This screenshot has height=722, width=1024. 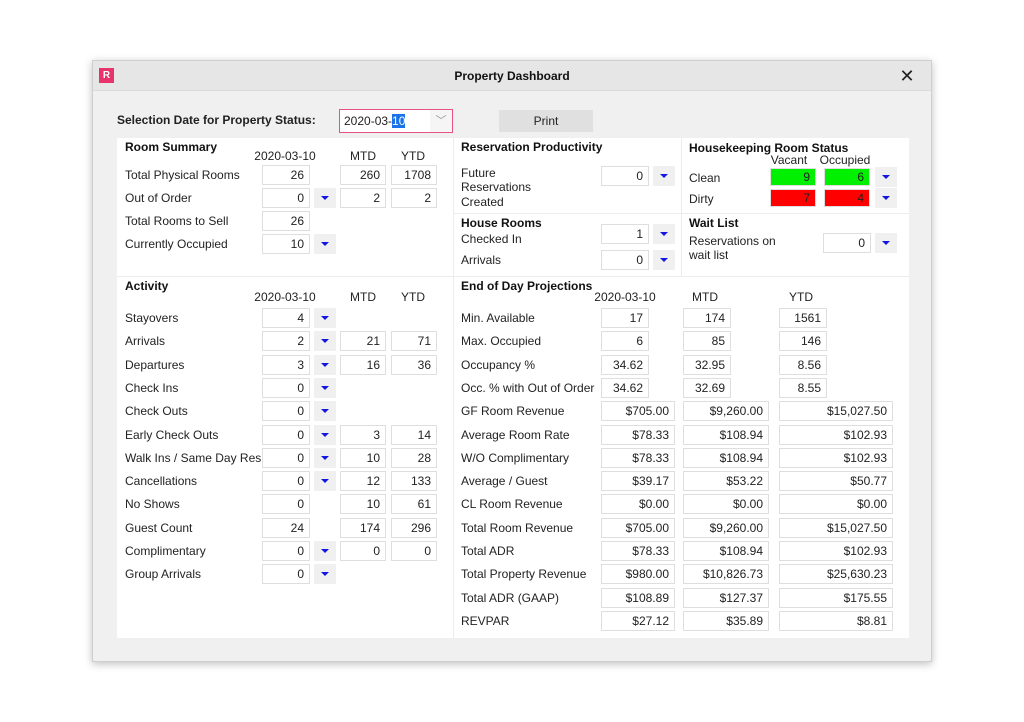 What do you see at coordinates (638, 504) in the screenshot?
I see `end-of-day-day-value: $0.00` at bounding box center [638, 504].